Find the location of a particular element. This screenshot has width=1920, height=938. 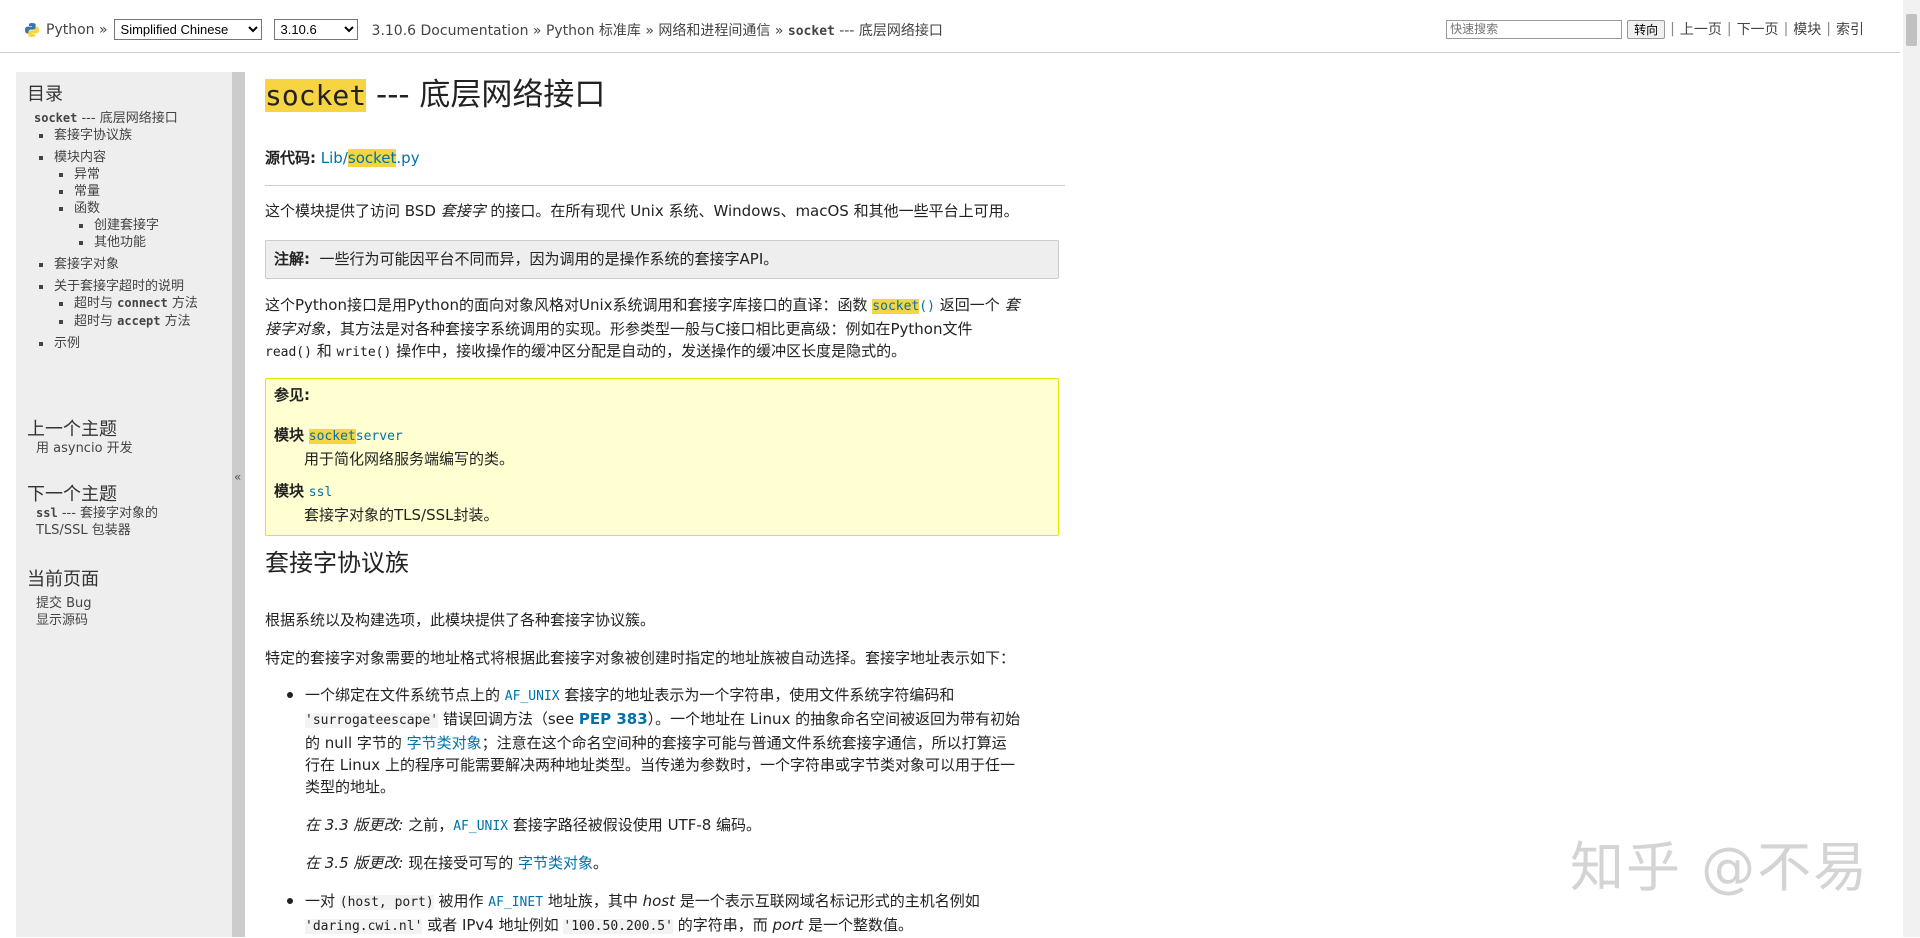

see-also-label: 参见: is located at coordinates (292, 395).